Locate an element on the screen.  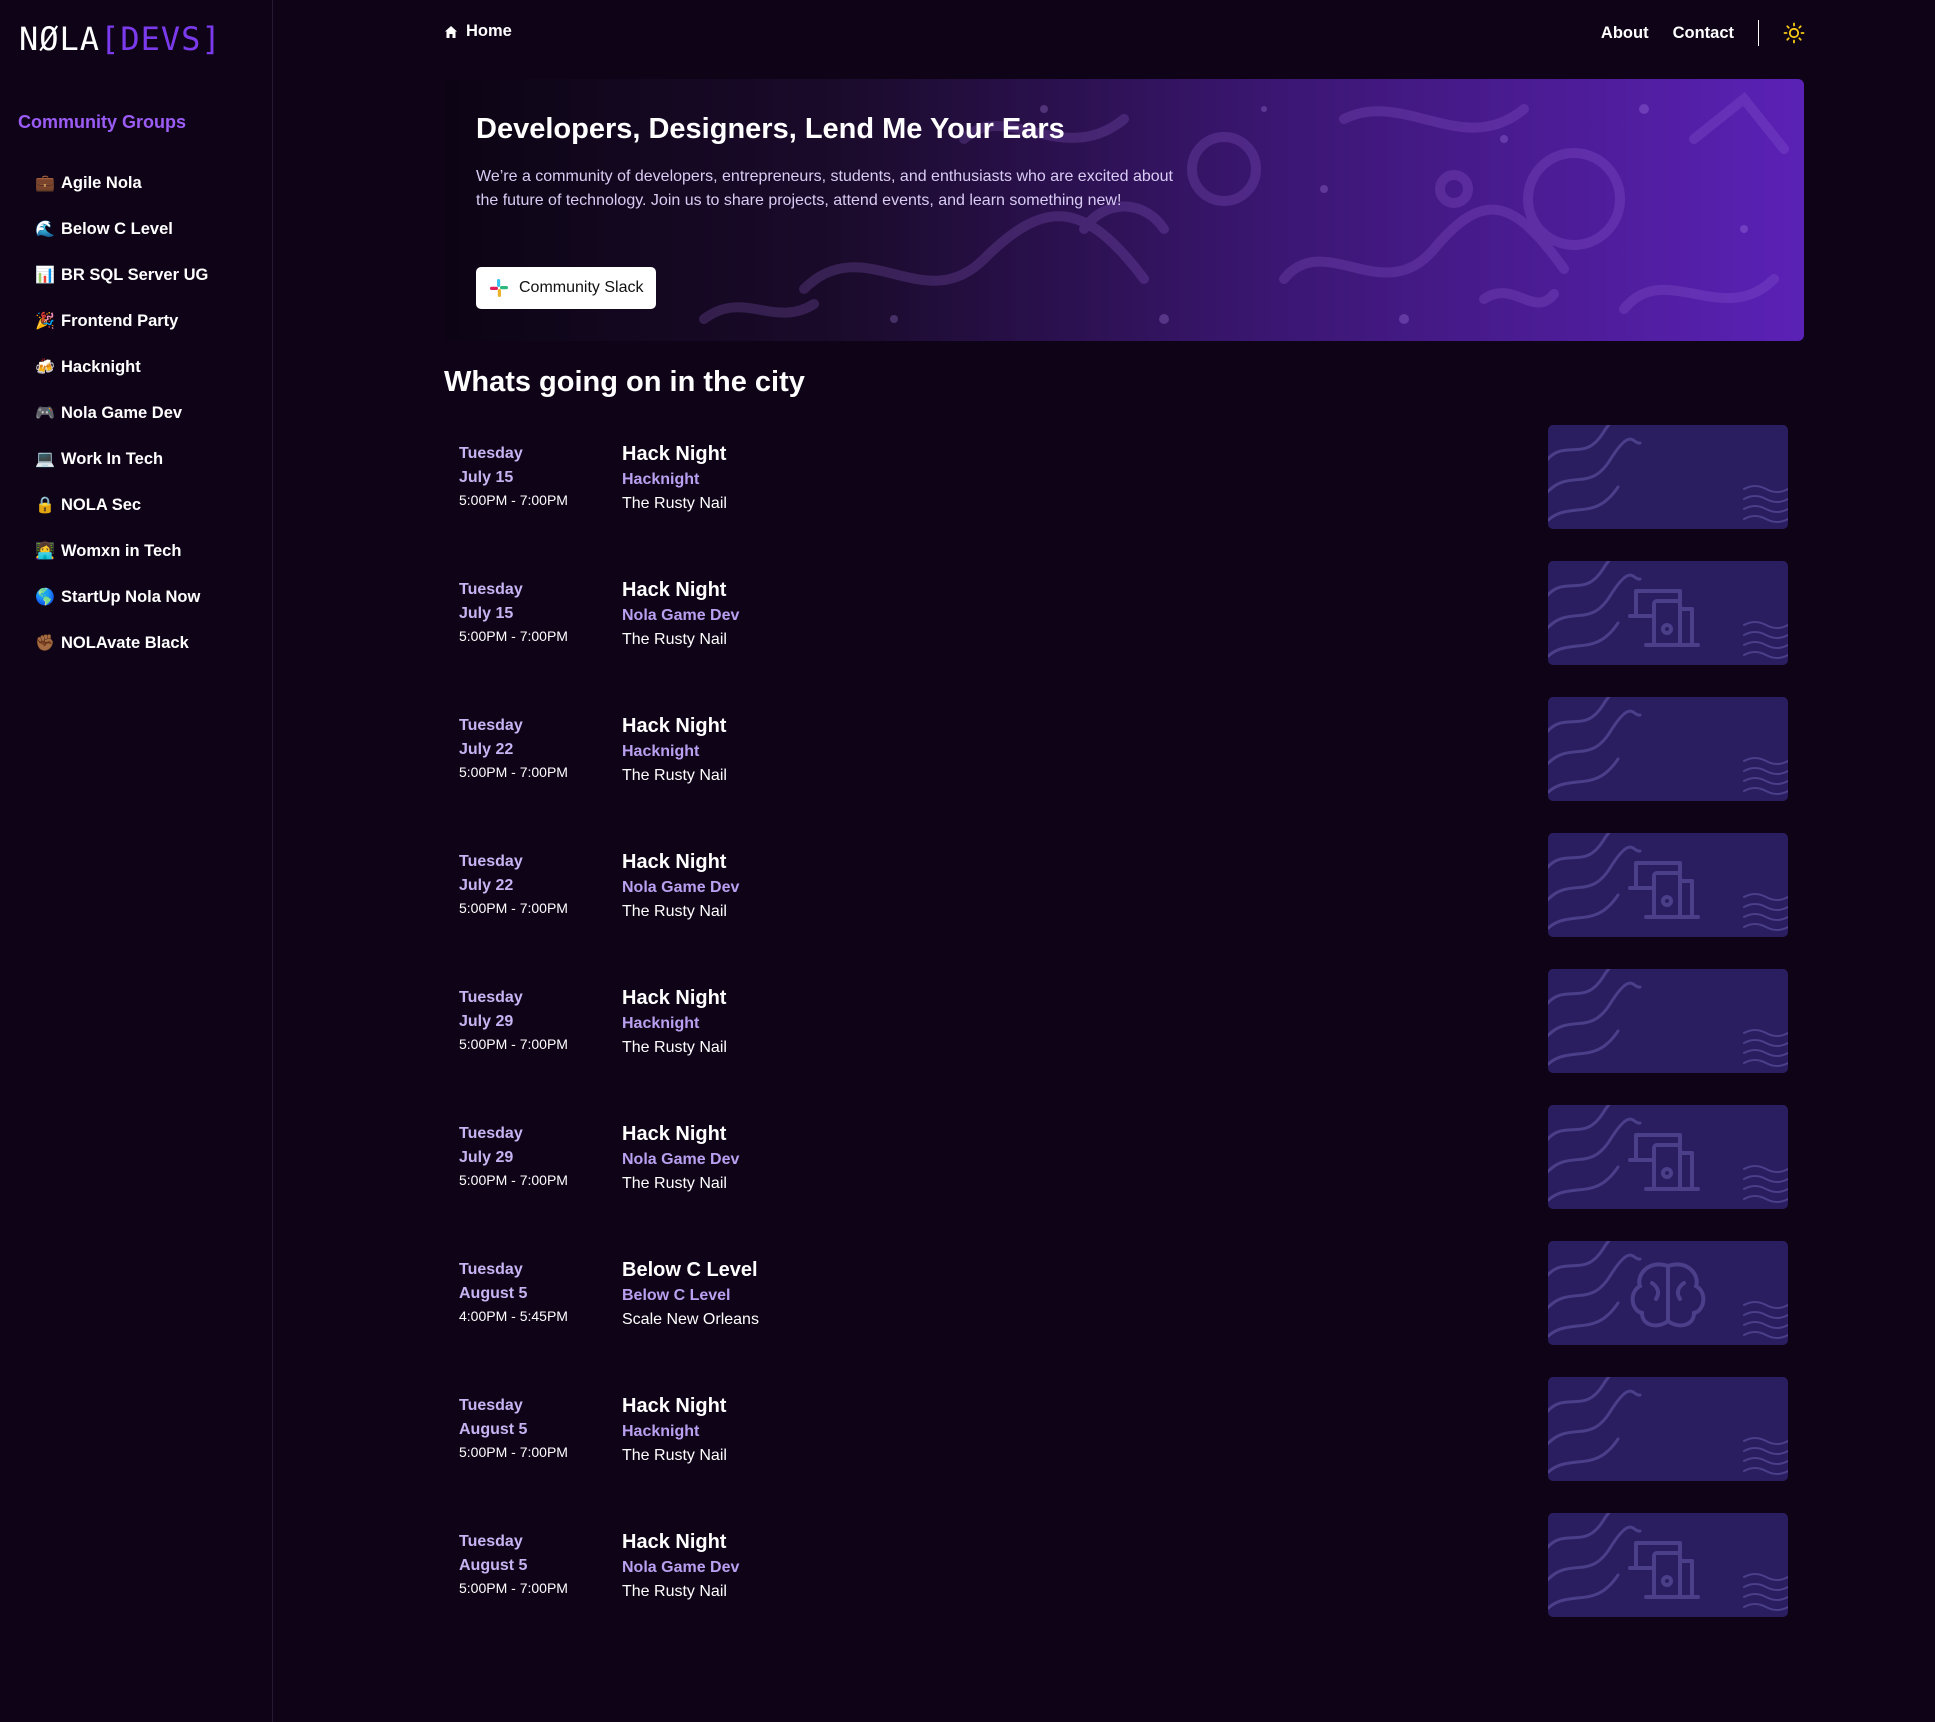
group-emoji-icon: 🔒 is located at coordinates (45, 505).